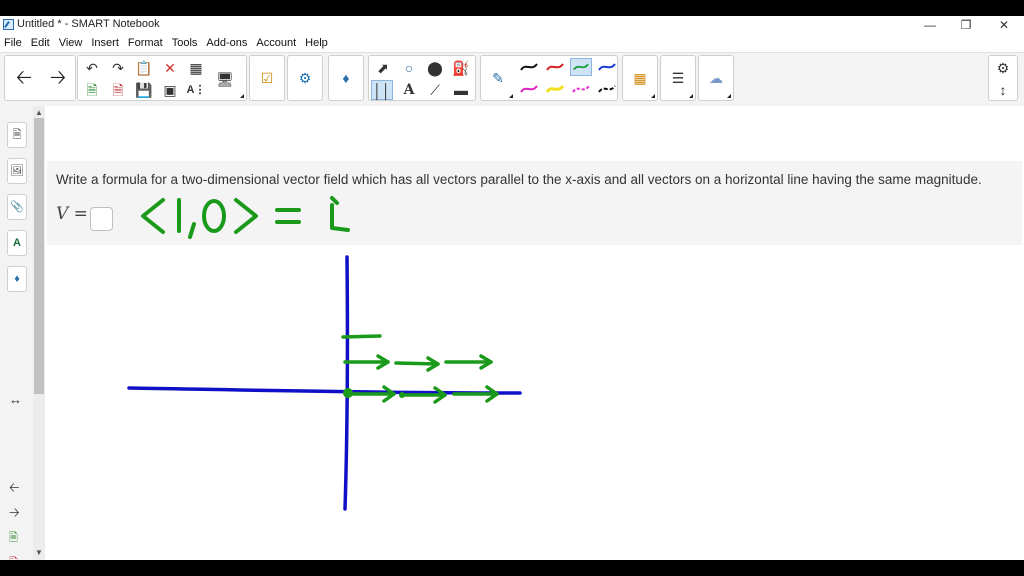 This screenshot has height=576, width=1024. I want to click on scroll-down-icon: ▼, so click(39, 552).